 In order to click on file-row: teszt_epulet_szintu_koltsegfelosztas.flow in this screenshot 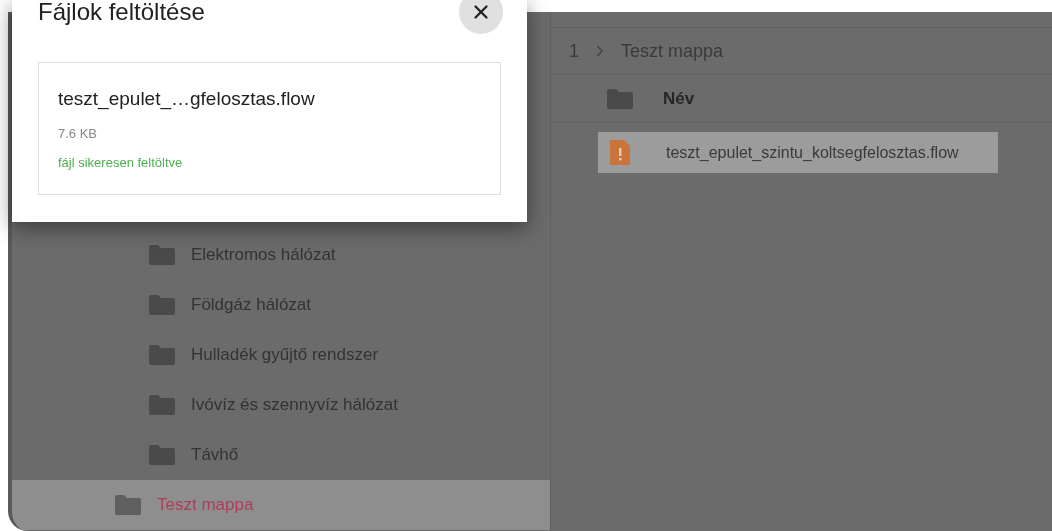, I will do `click(798, 152)`.